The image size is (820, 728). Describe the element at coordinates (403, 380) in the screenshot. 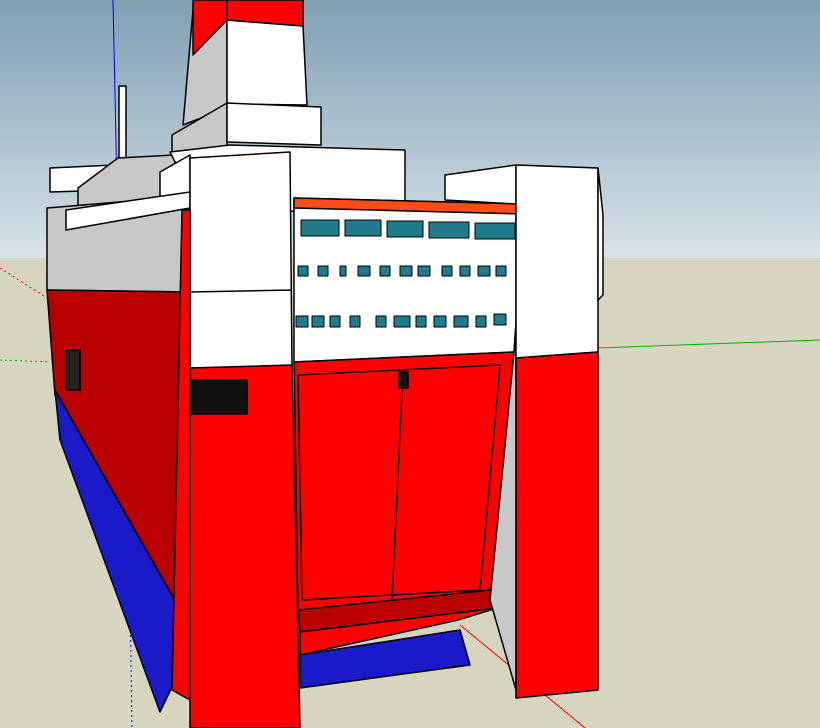

I see `door-latch` at that location.